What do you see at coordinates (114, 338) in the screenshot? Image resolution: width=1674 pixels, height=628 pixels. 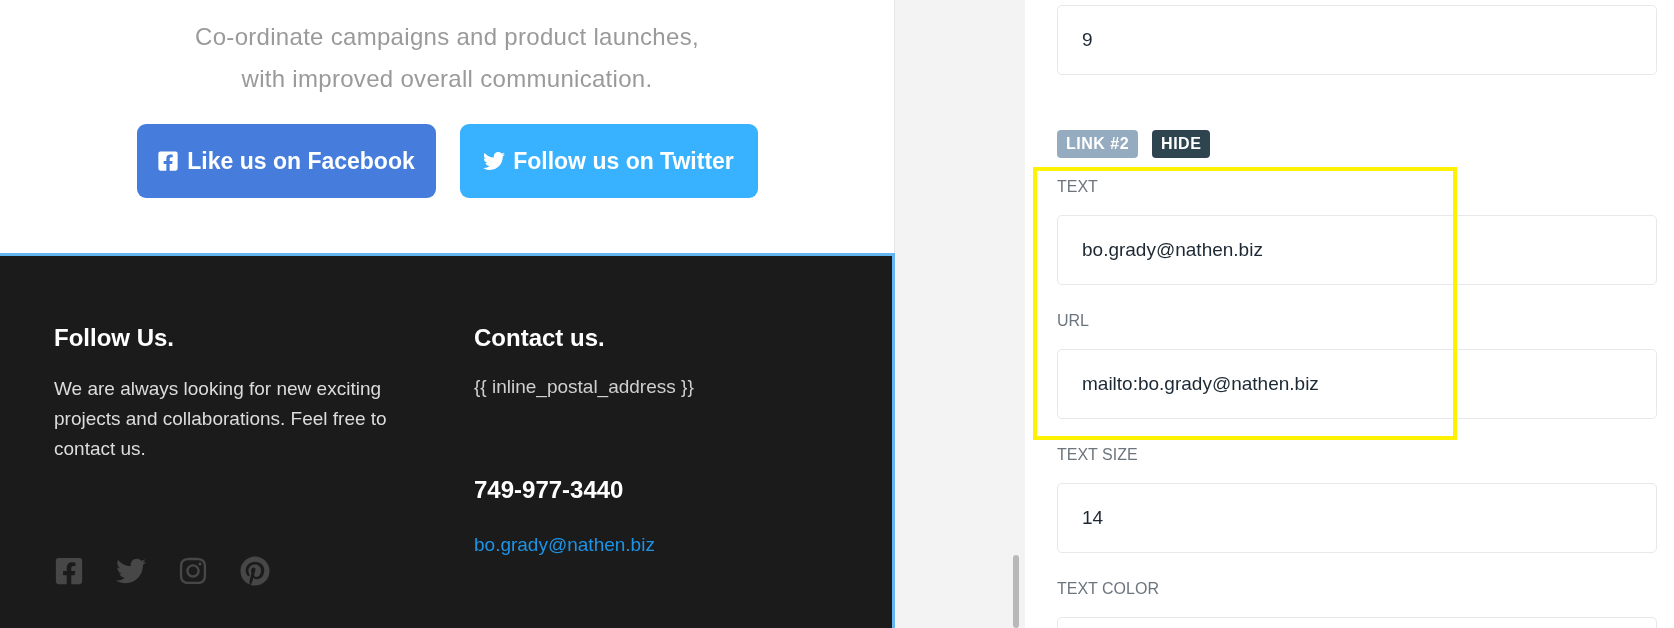 I see `footer-heading: Follow Us.` at bounding box center [114, 338].